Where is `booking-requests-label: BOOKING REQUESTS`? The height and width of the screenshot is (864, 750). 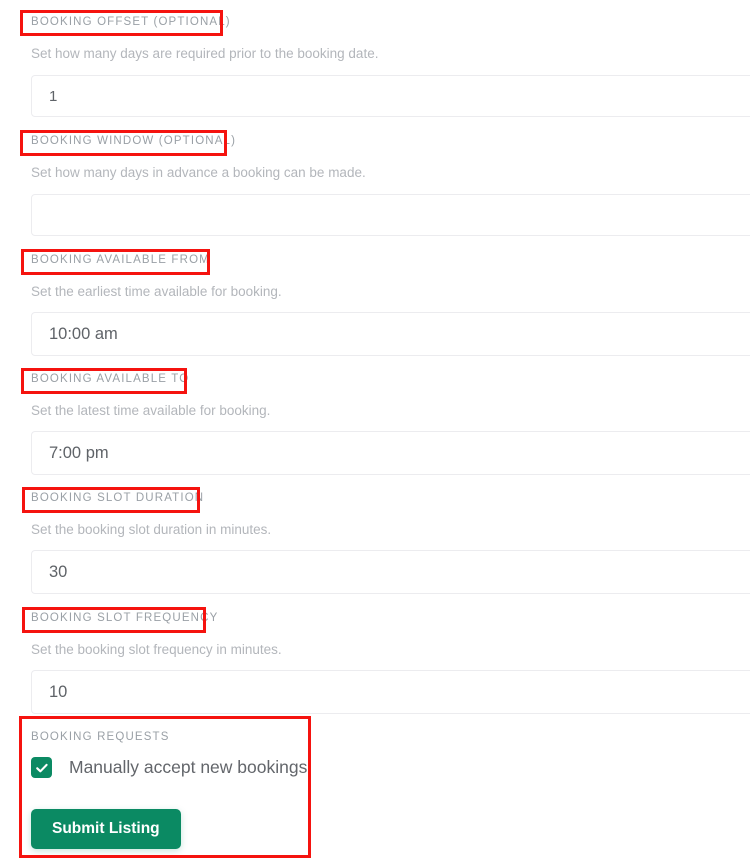 booking-requests-label: BOOKING REQUESTS is located at coordinates (100, 737).